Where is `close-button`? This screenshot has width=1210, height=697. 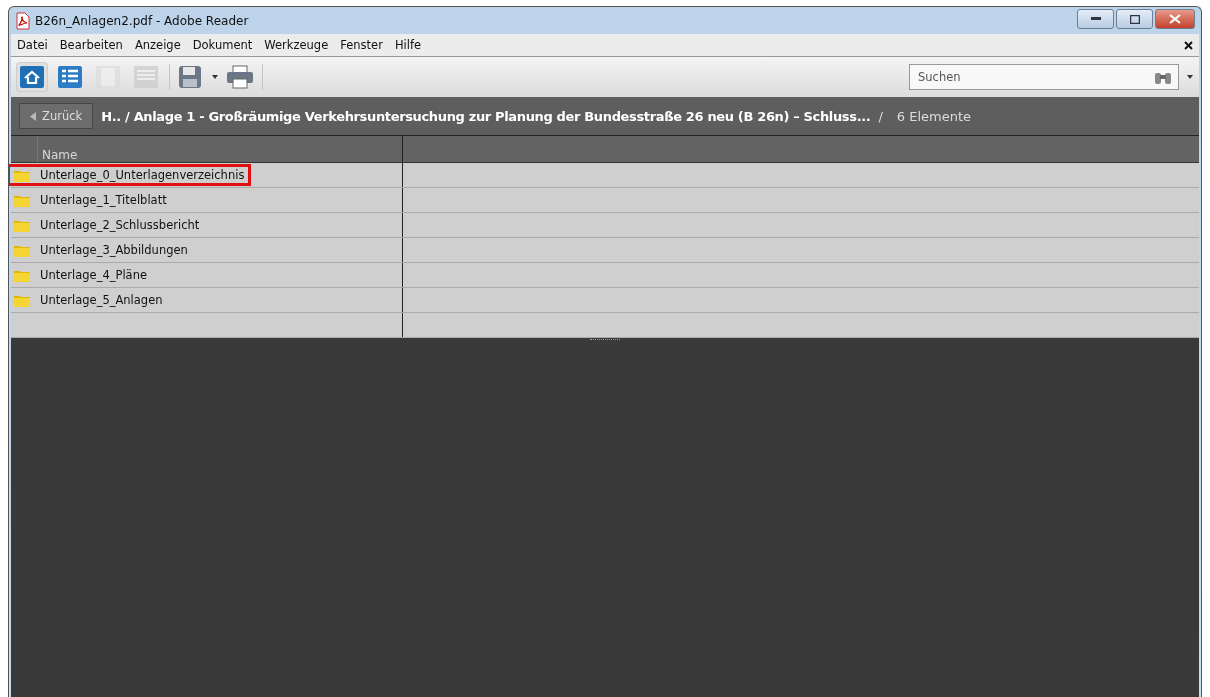 close-button is located at coordinates (1175, 19).